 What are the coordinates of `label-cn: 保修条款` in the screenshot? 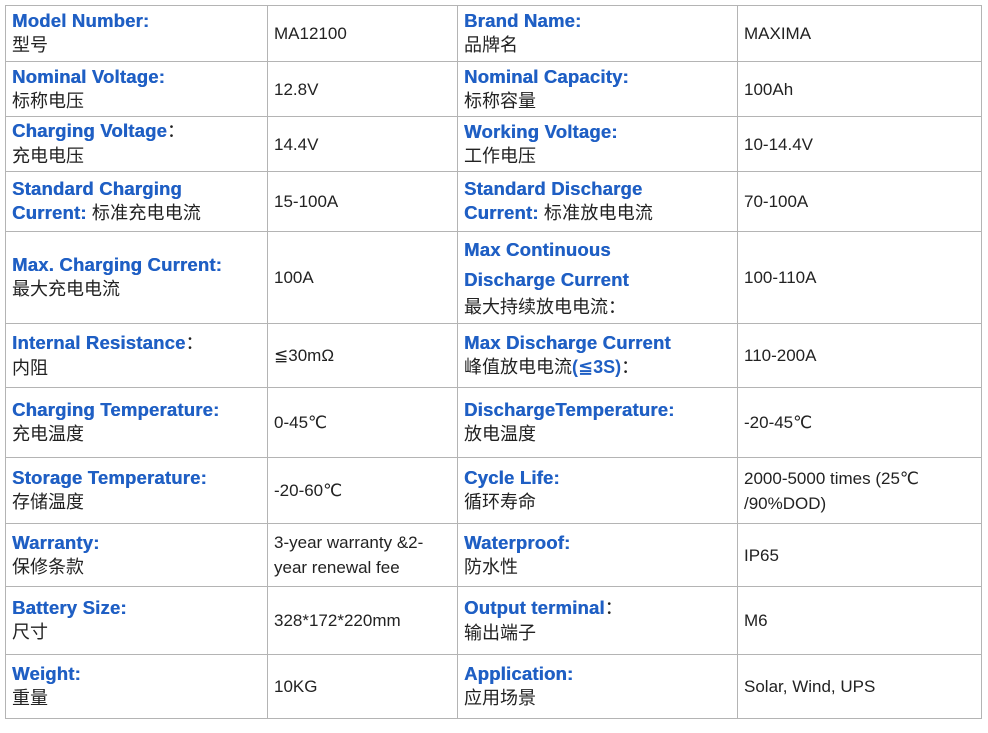 It's located at (48, 566).